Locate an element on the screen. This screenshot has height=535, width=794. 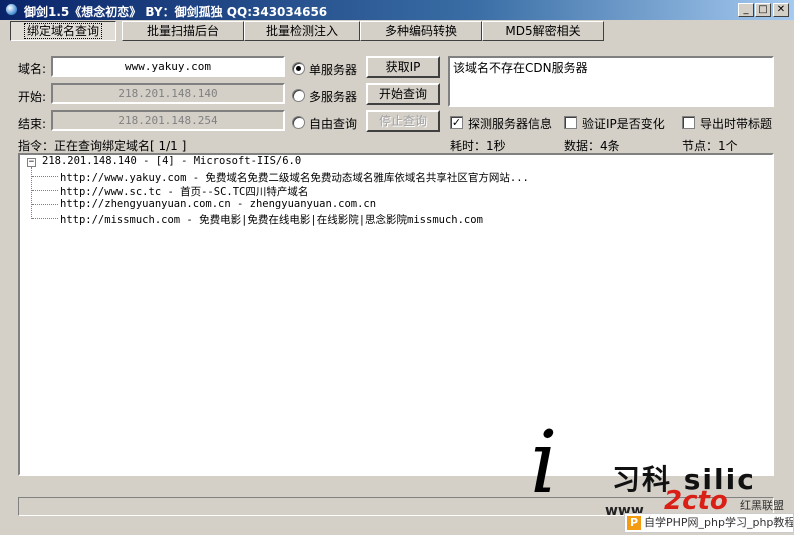
tab-label: MD5解密相关 is located at coordinates (543, 31).